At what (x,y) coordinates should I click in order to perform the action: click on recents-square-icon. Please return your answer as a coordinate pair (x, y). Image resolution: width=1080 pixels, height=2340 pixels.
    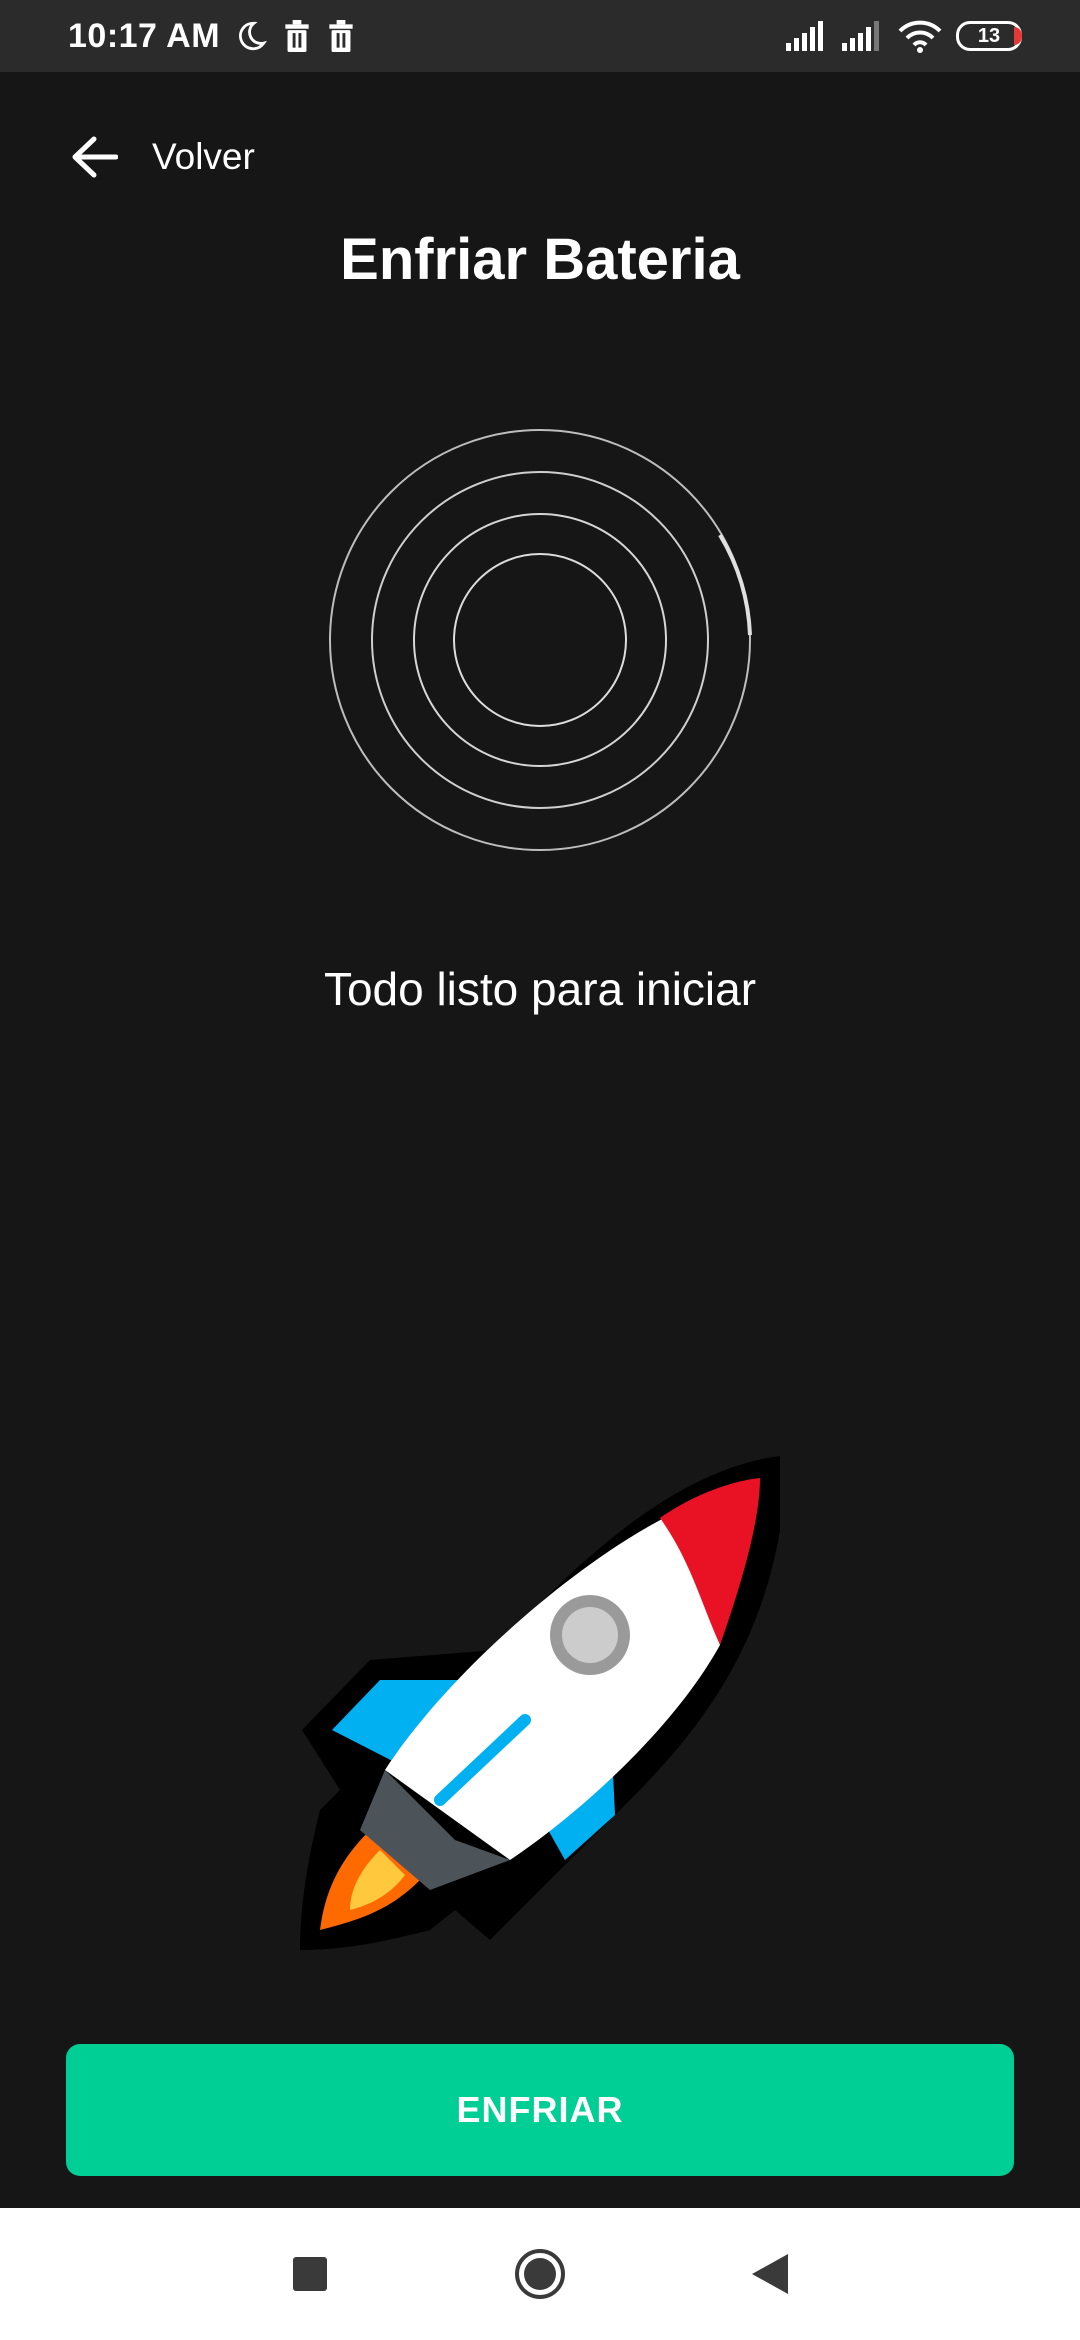
    Looking at the image, I should click on (310, 2274).